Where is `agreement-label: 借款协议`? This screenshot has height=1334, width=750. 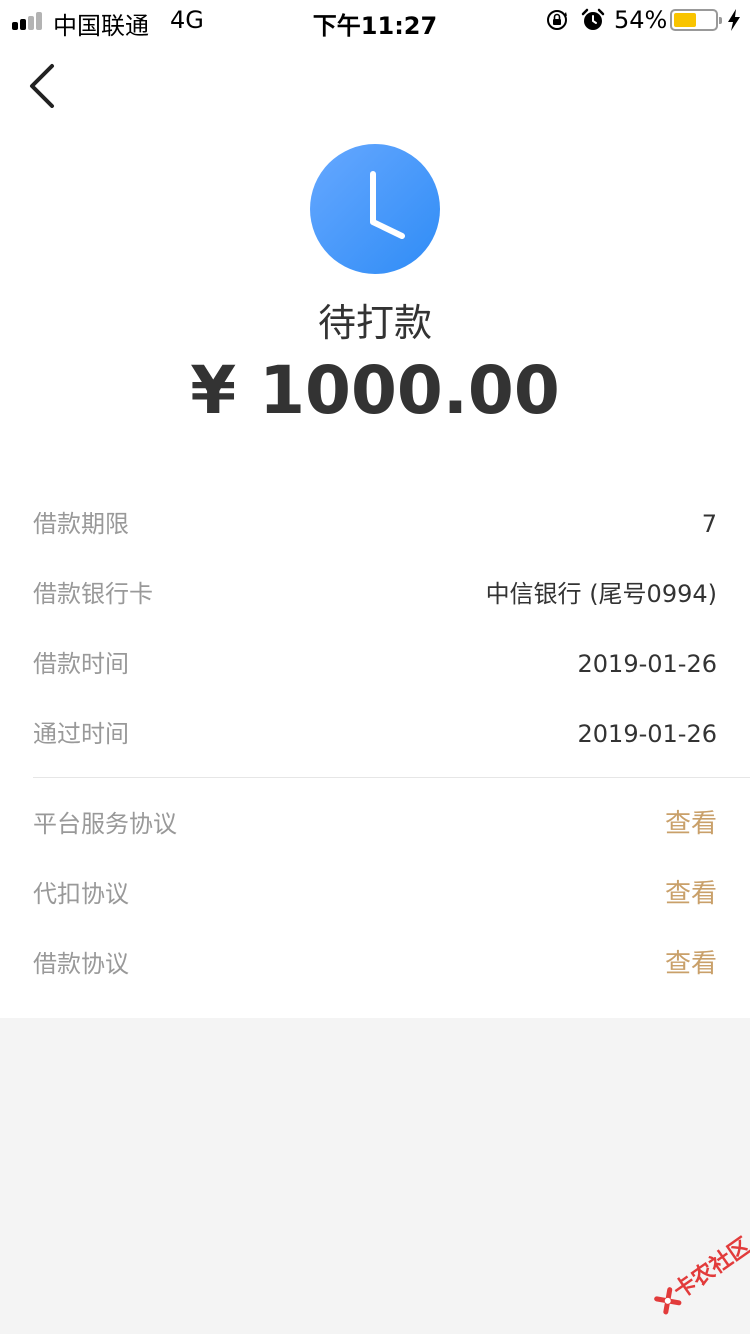
agreement-label: 借款协议 is located at coordinates (81, 964).